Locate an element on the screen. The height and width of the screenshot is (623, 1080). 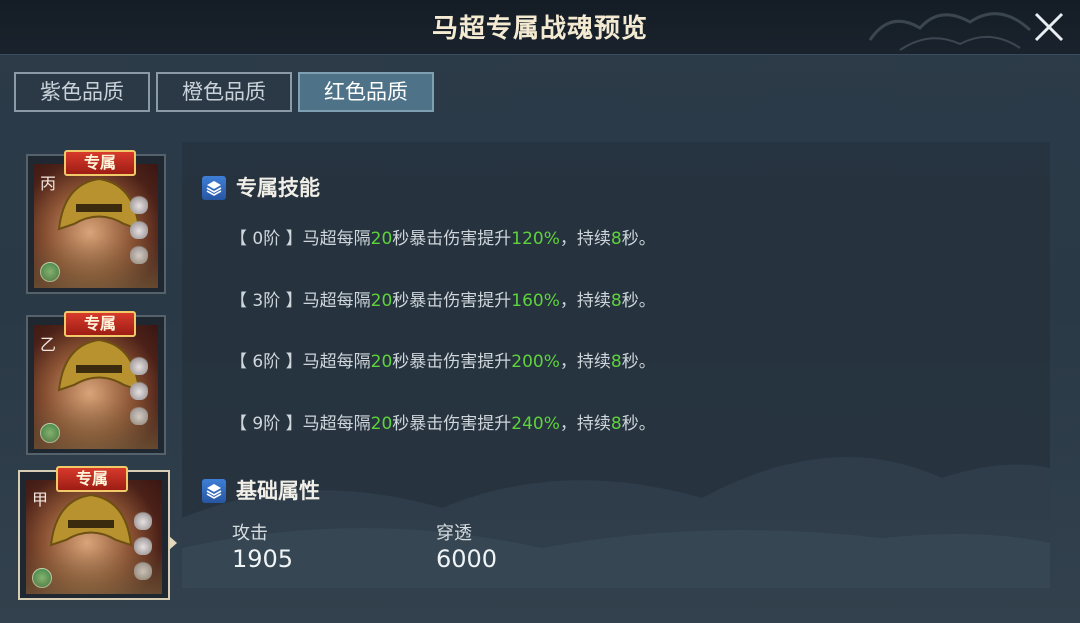
hero-portrait: 甲 is located at coordinates (94, 537).